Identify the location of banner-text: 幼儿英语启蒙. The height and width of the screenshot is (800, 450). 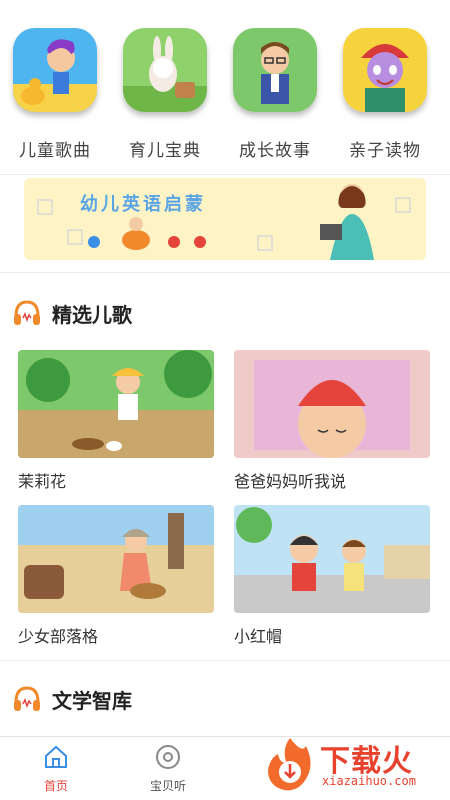
(143, 204).